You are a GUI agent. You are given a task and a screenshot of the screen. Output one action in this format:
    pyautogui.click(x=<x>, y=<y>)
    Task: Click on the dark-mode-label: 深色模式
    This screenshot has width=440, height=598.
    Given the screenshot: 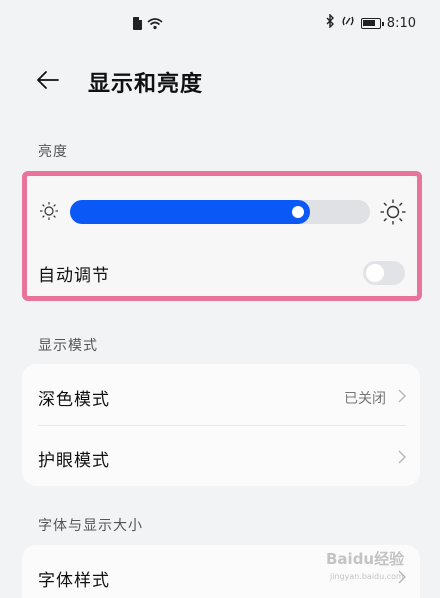 What is the action you would take?
    pyautogui.click(x=74, y=400)
    